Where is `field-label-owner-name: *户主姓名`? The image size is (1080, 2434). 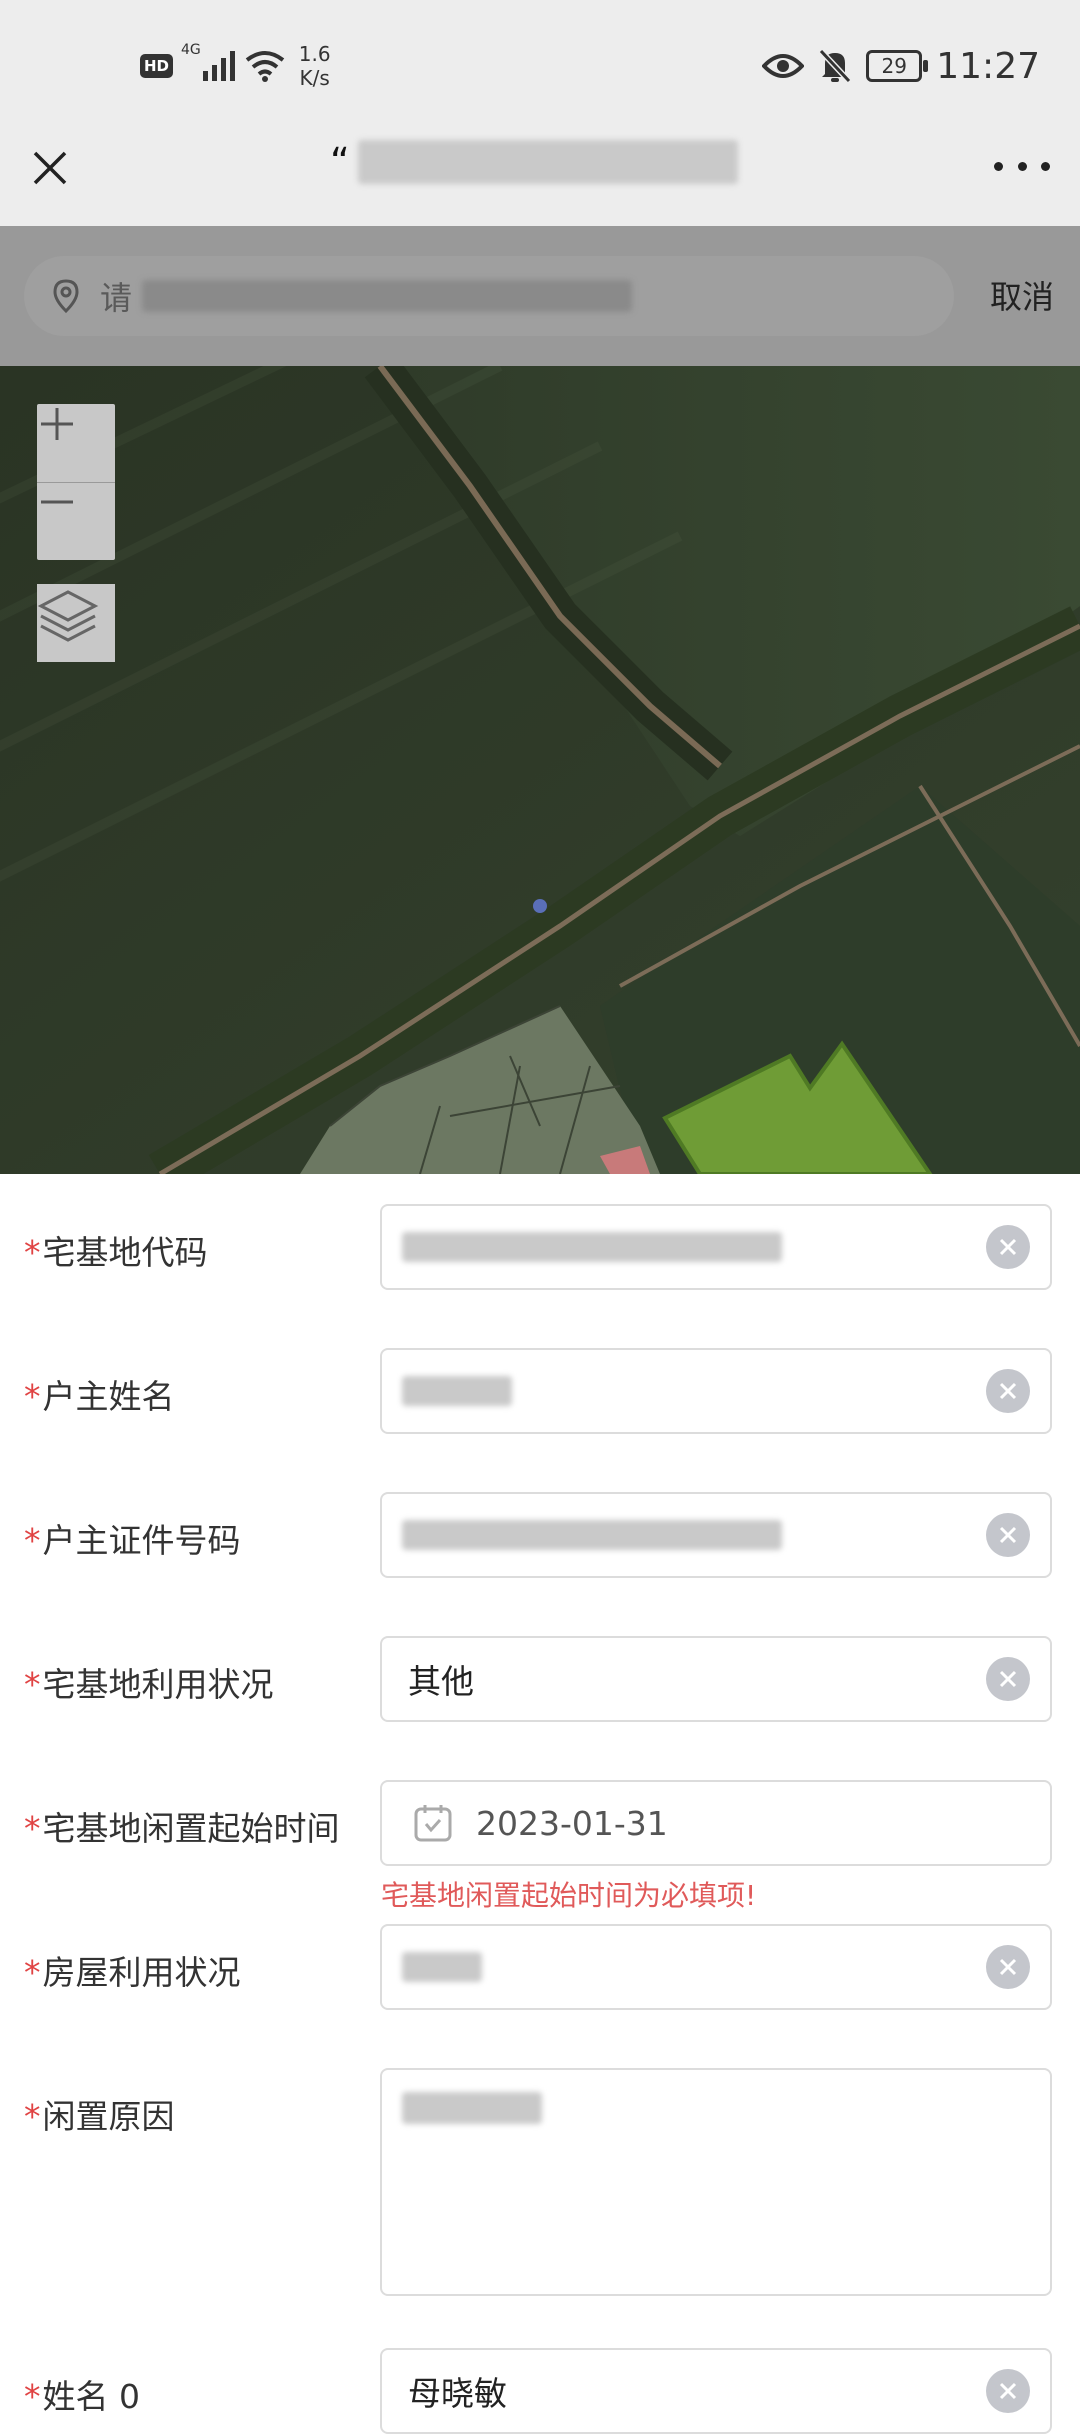
field-label-owner-name: *户主姓名 is located at coordinates (99, 1396).